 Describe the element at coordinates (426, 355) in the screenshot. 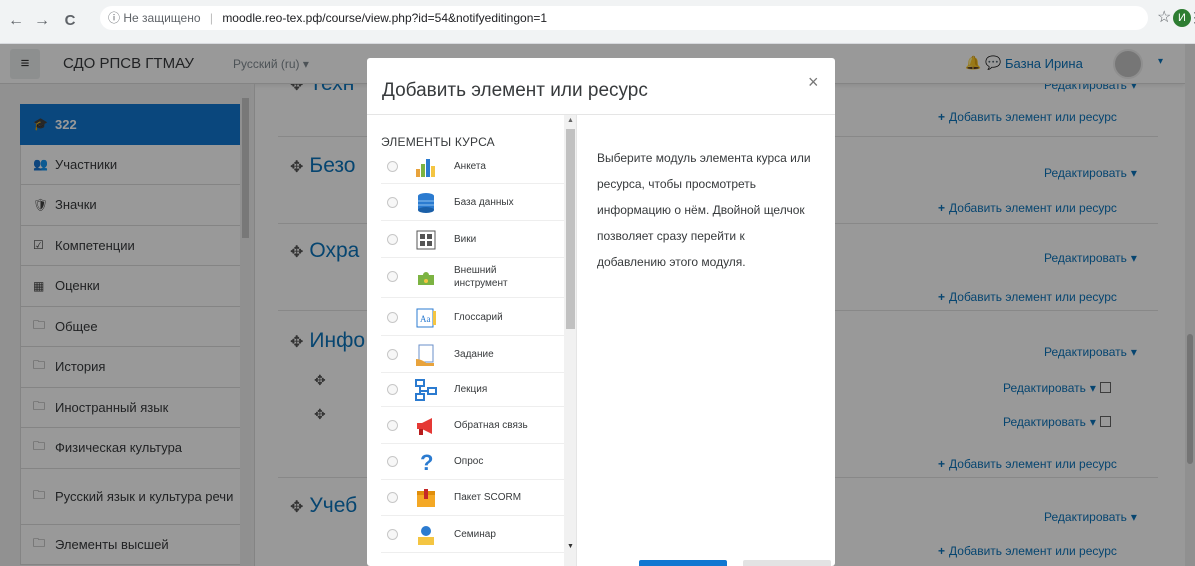

I see `assignment-hand-icon` at that location.